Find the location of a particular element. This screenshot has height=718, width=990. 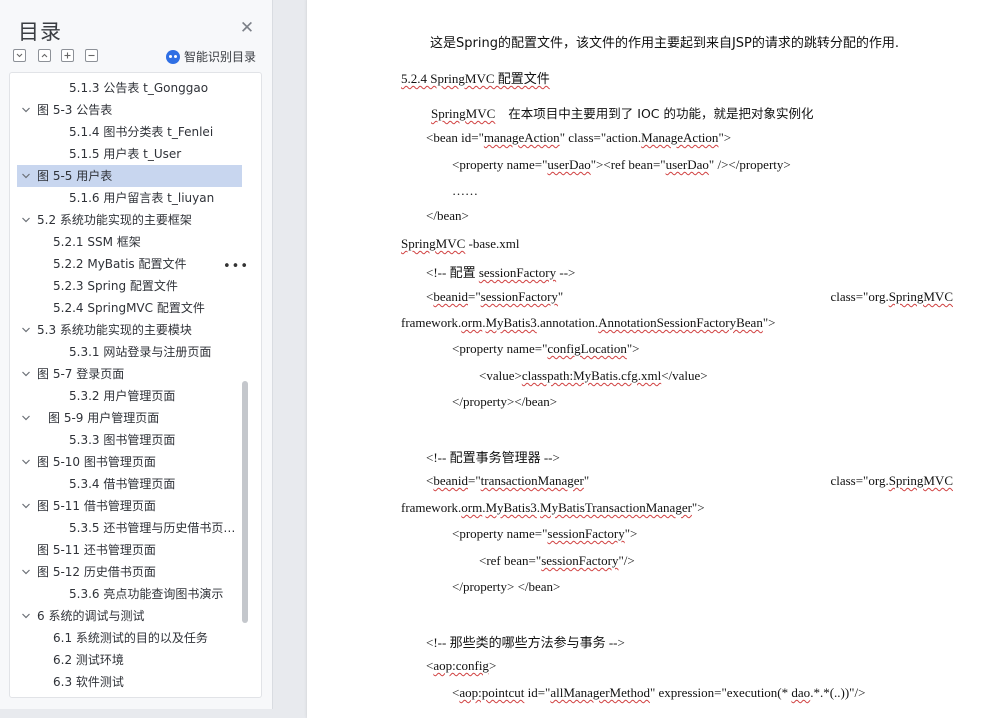

toc-item: 6.3 软件测试 is located at coordinates (129, 682).